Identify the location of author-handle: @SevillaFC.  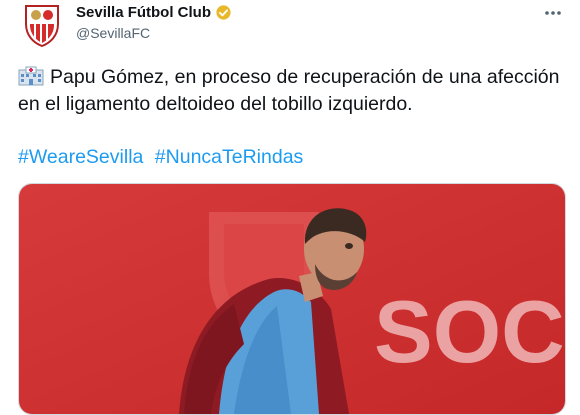
(113, 33).